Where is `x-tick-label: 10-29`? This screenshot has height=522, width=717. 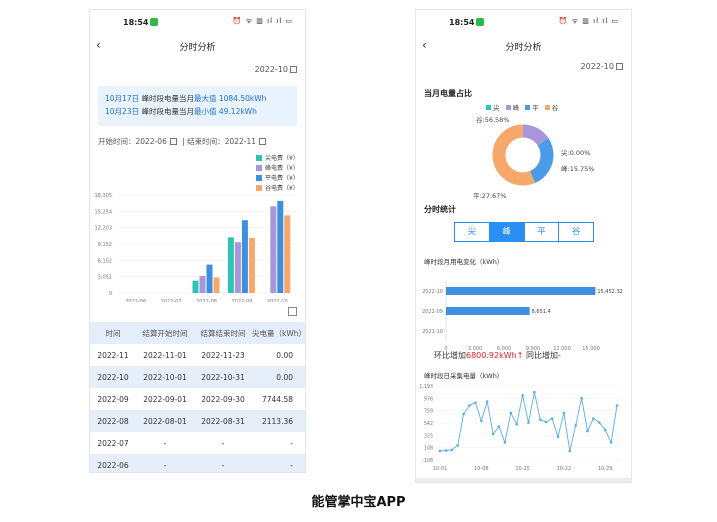
x-tick-label: 10-29 is located at coordinates (605, 469).